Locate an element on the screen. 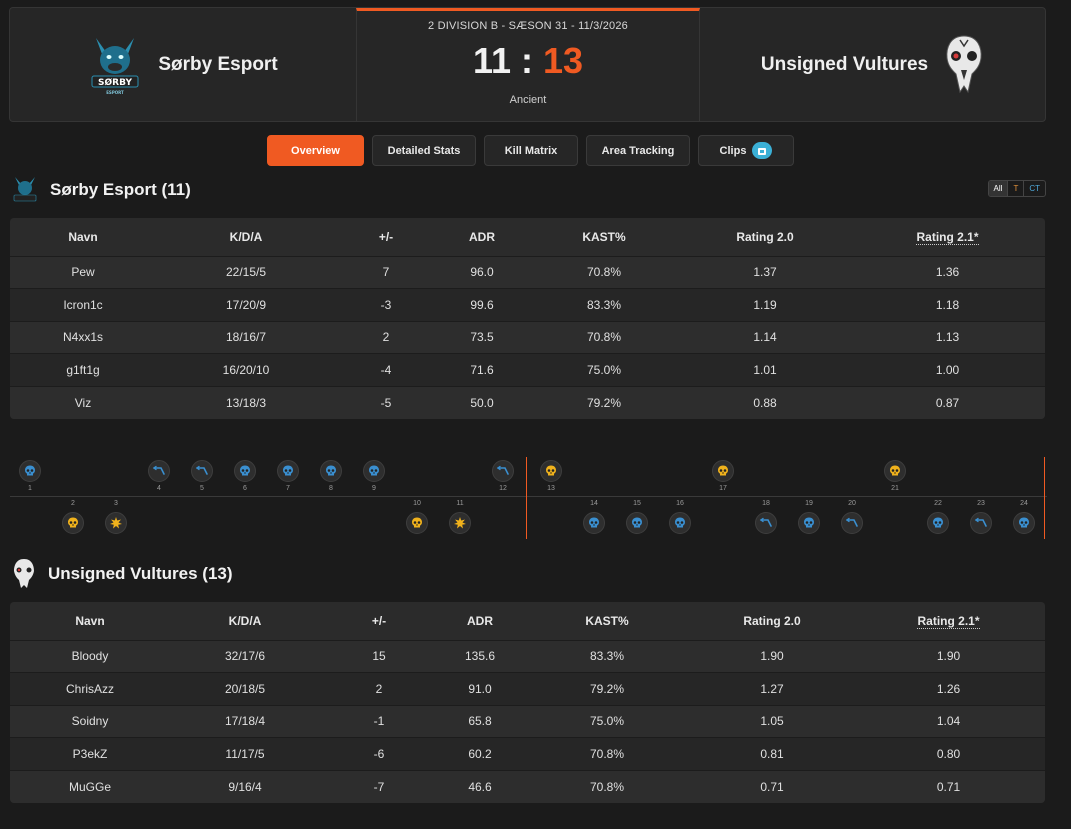  round-1-skull-icon is located at coordinates (30, 471).